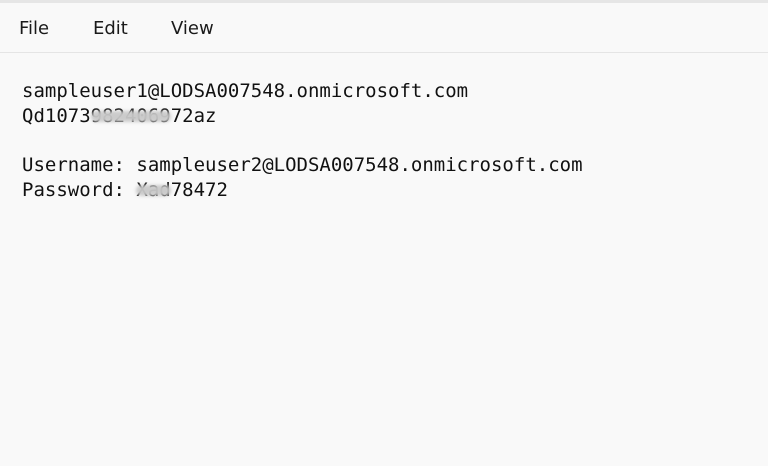 The image size is (768, 466). What do you see at coordinates (34, 27) in the screenshot?
I see `menu-file: File` at bounding box center [34, 27].